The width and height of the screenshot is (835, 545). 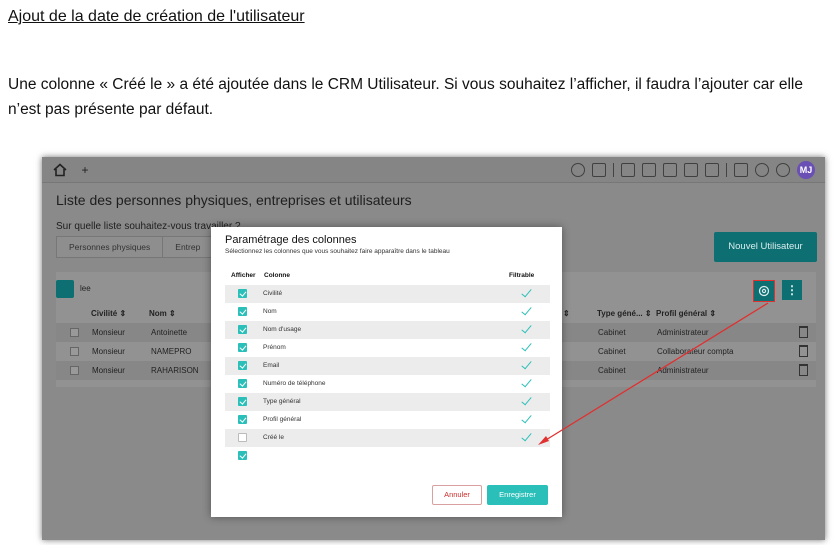 What do you see at coordinates (670, 170) in the screenshot?
I see `people-icon` at bounding box center [670, 170].